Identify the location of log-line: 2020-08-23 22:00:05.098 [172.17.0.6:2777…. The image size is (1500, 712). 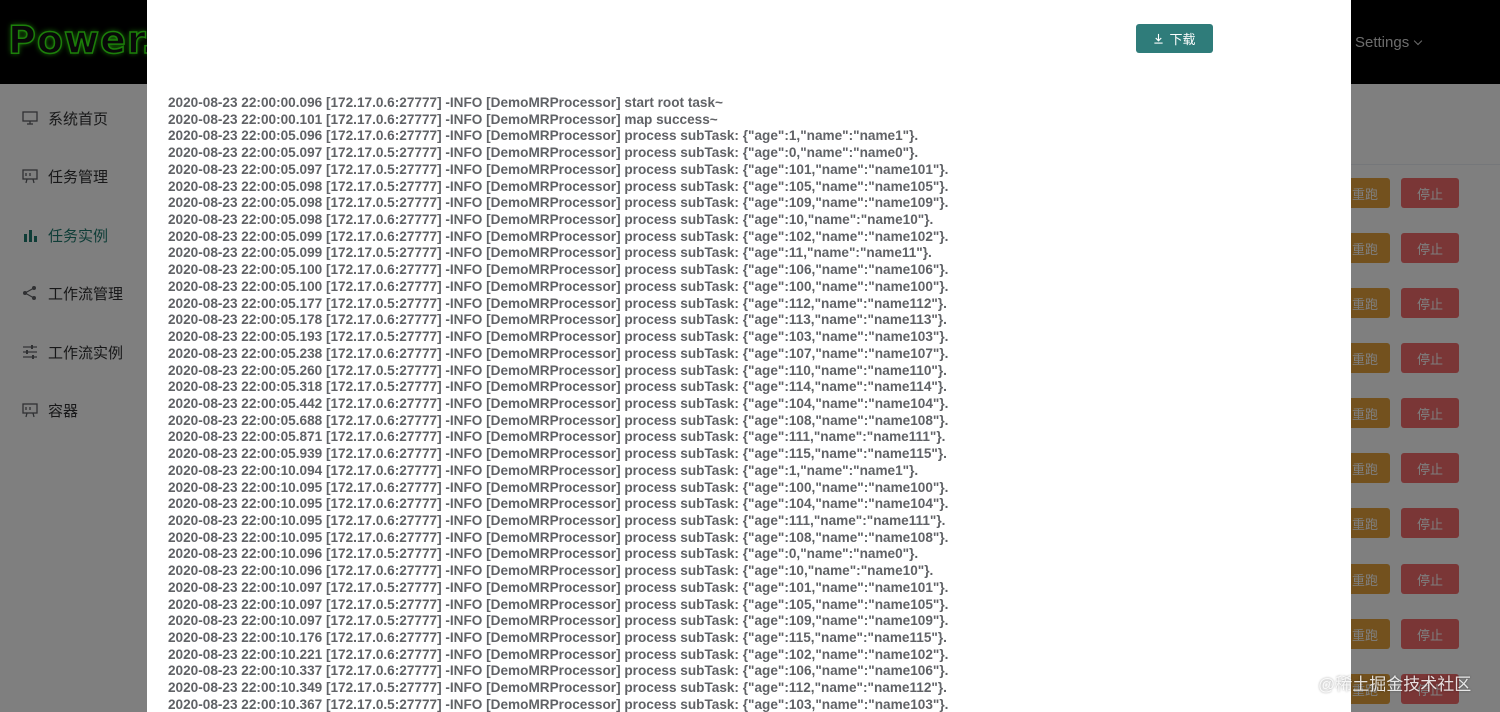
(551, 220).